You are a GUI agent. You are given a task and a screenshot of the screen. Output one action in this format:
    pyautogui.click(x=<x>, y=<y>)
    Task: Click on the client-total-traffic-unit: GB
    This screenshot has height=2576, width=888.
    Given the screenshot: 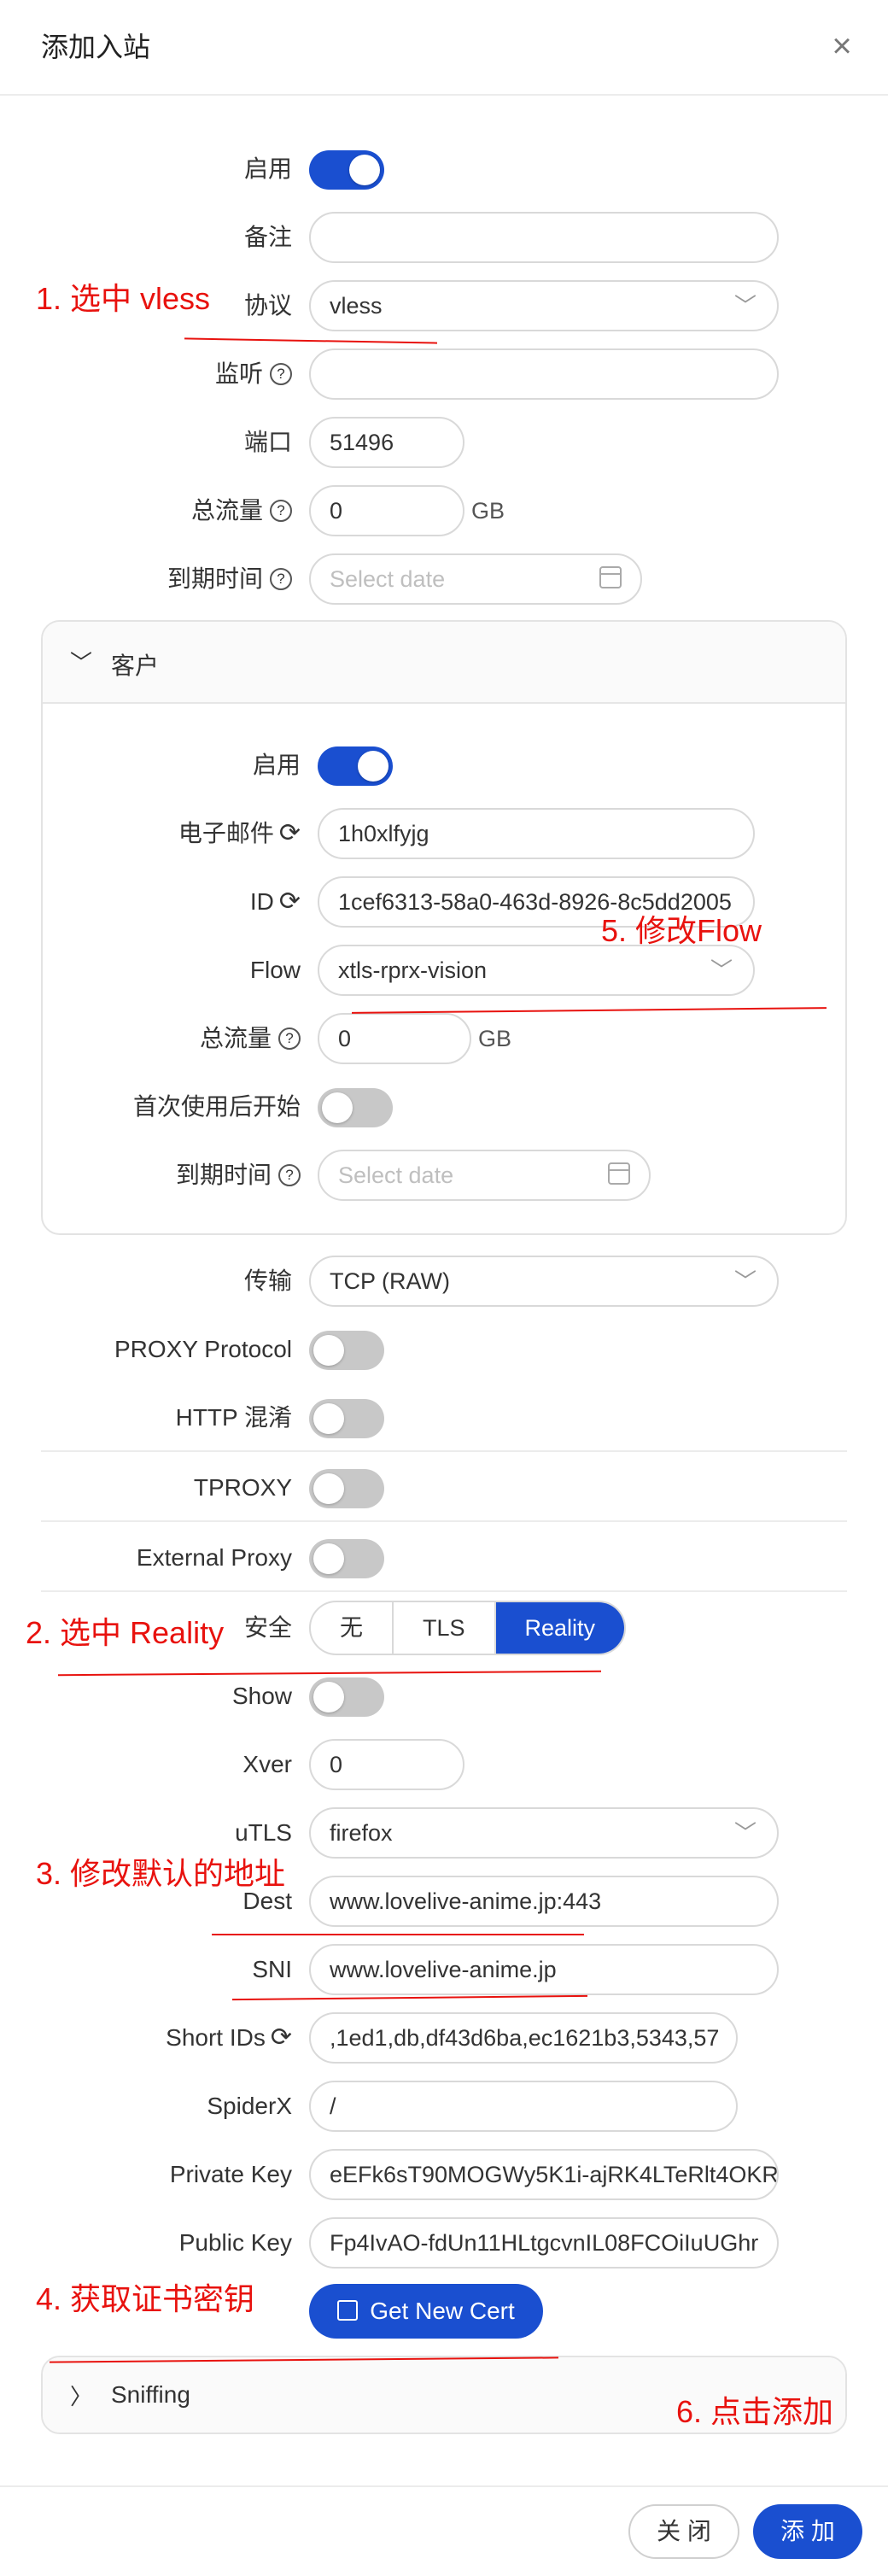 What is the action you would take?
    pyautogui.click(x=495, y=1038)
    